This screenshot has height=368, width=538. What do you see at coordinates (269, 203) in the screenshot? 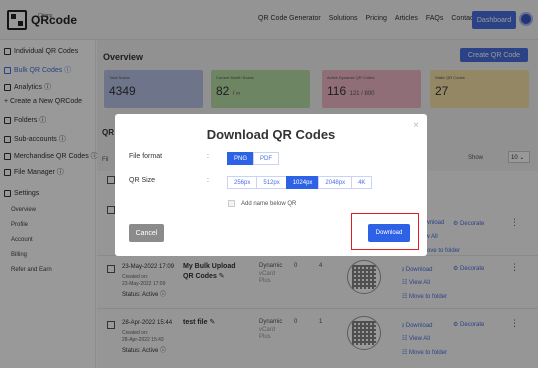
I see `add-name-label: Add name below QR` at bounding box center [269, 203].